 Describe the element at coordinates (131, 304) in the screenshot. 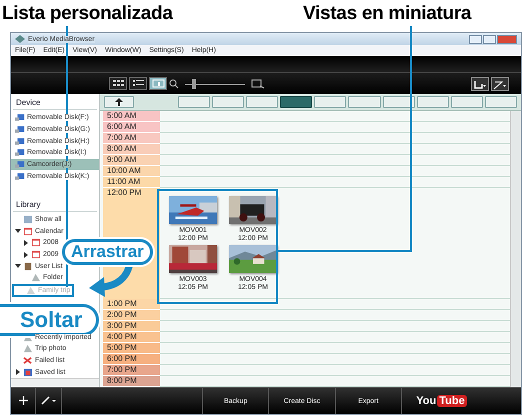

I see `time-slot: 1:00 PM` at that location.